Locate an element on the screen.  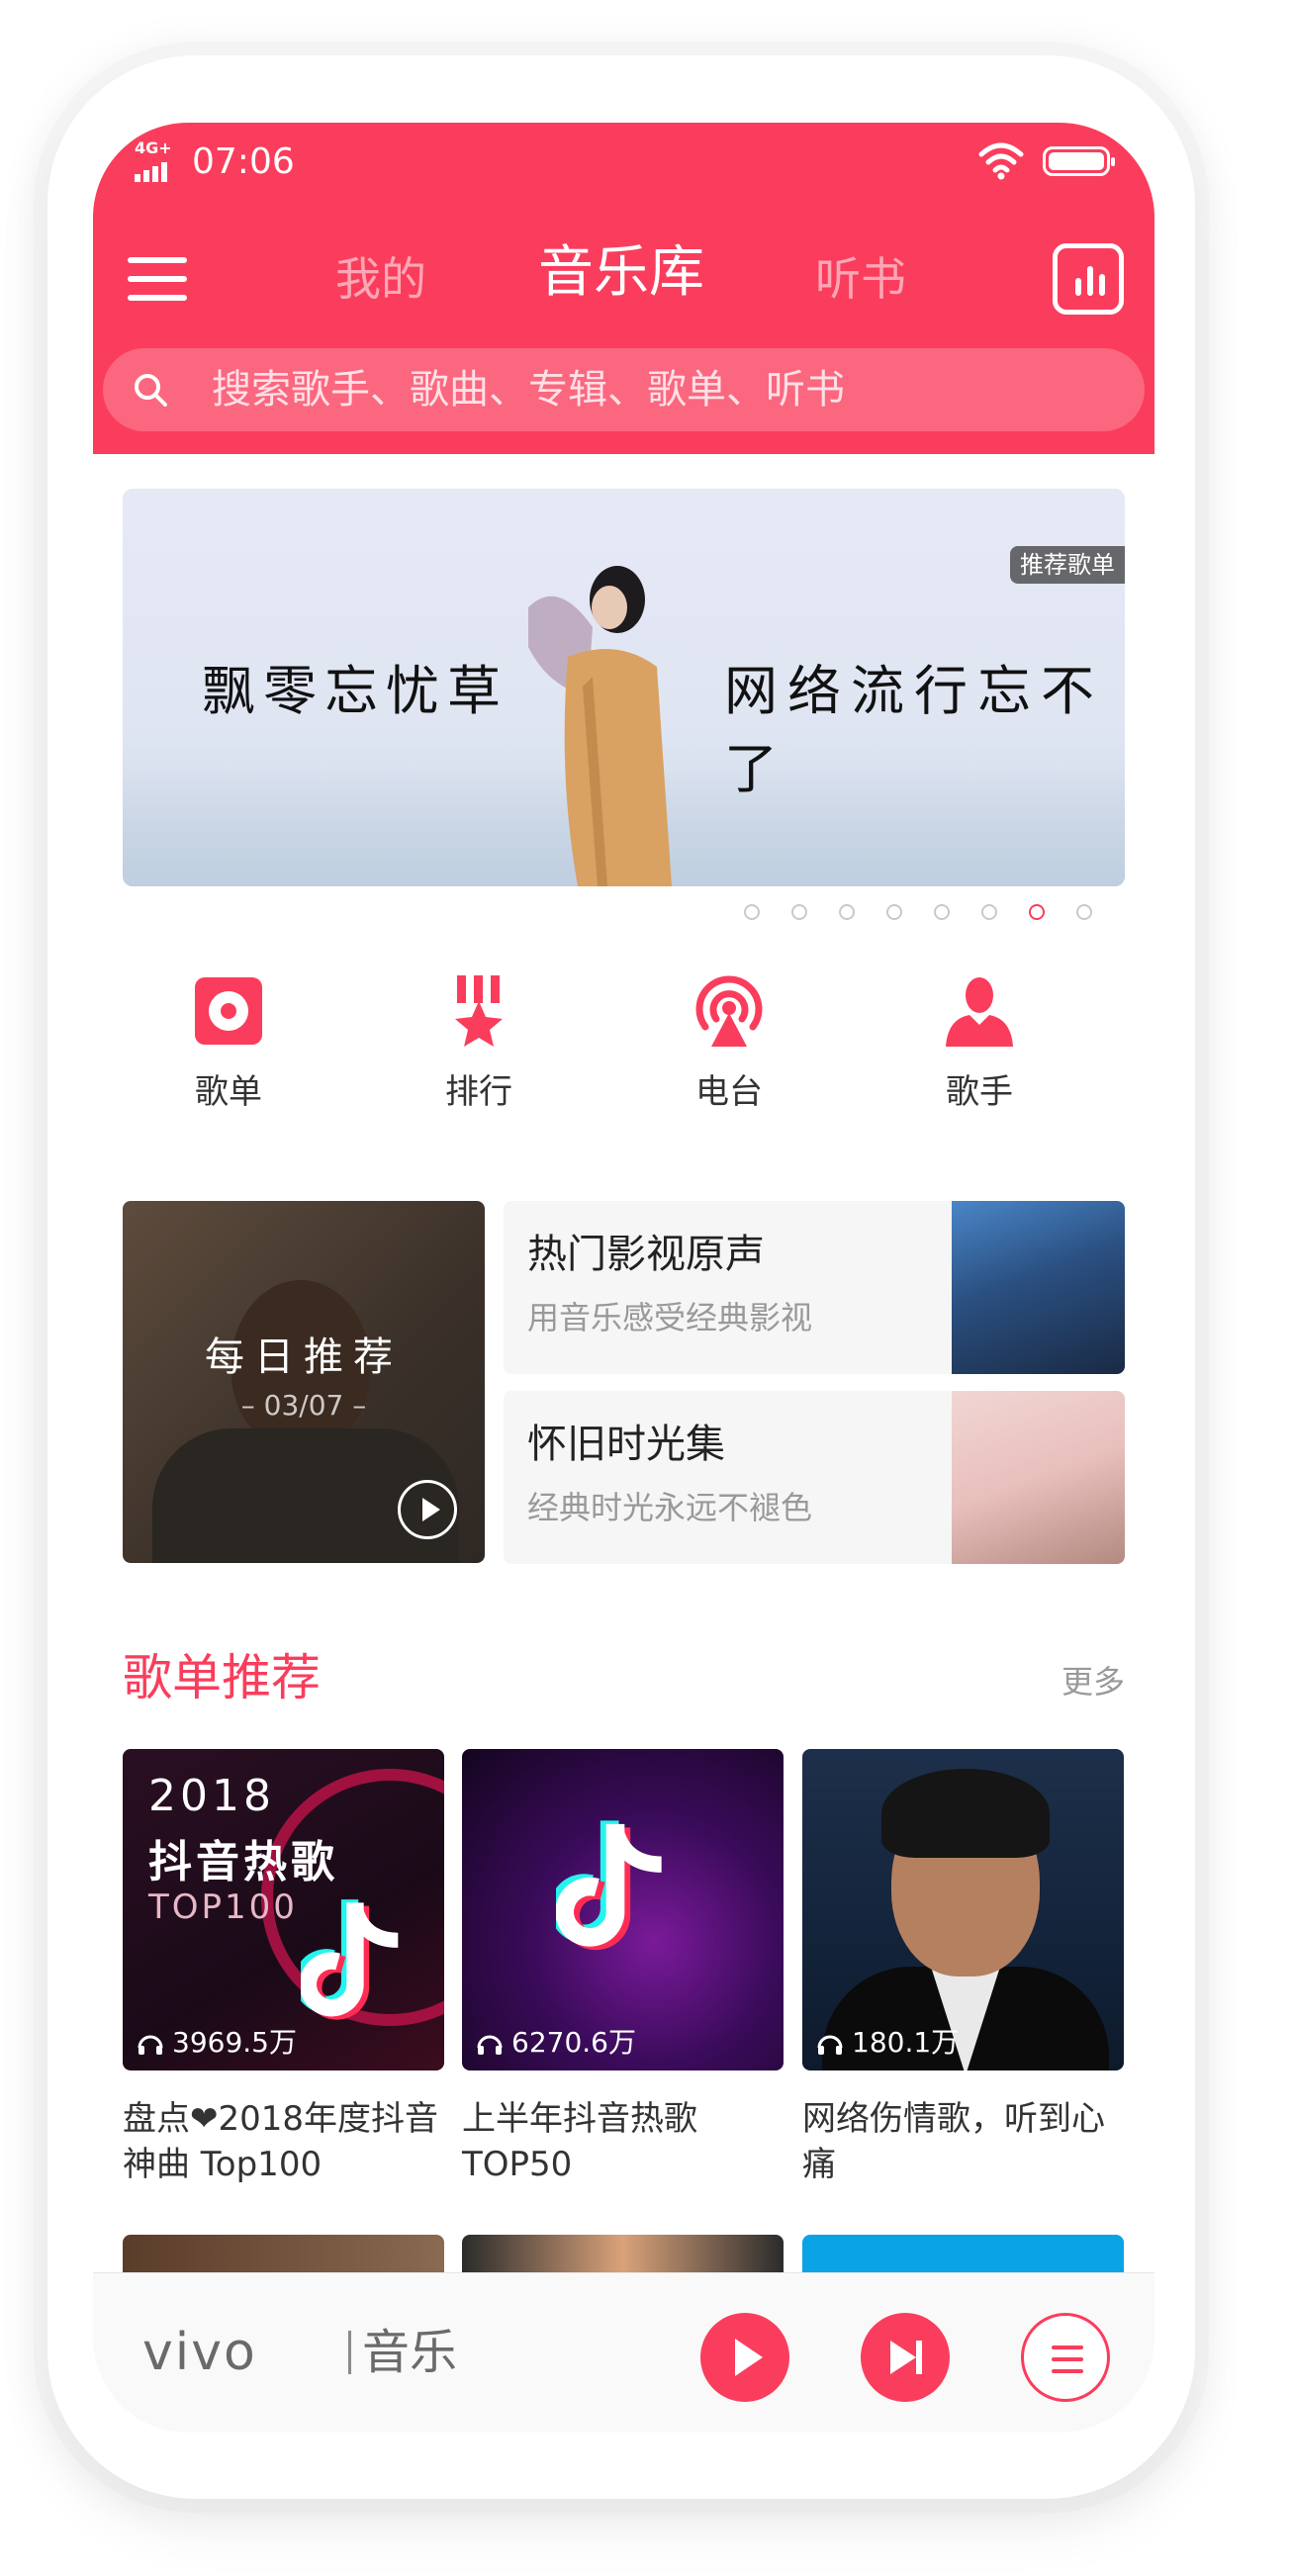
playlist-title: 上半年抖音热歌TOP50 is located at coordinates (579, 2141).